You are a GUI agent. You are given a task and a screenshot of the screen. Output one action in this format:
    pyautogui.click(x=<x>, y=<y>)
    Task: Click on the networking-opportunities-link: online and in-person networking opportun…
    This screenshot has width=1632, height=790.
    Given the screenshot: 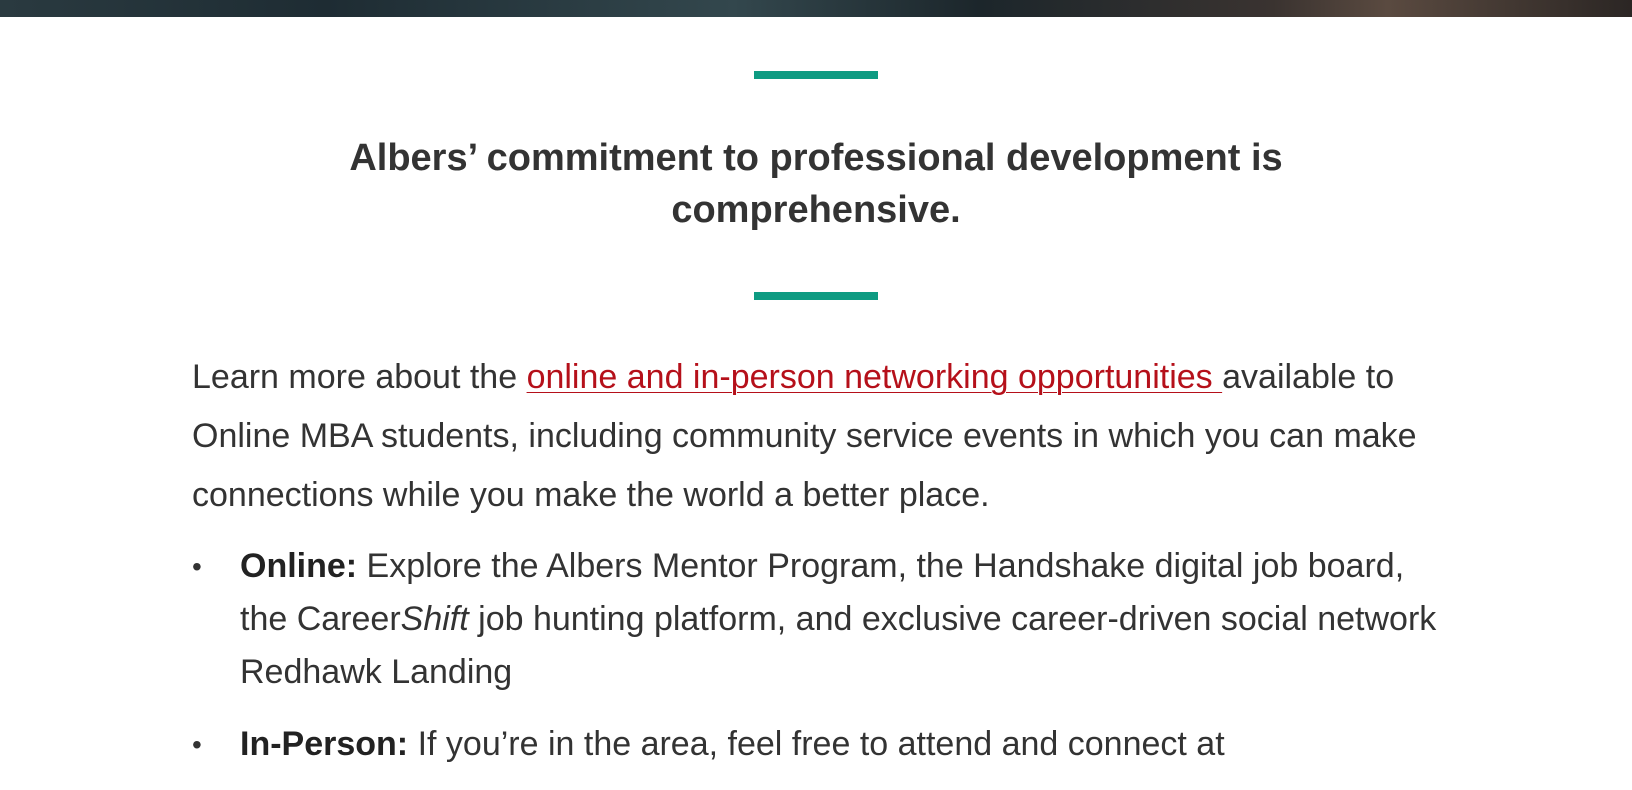 What is the action you would take?
    pyautogui.click(x=875, y=377)
    